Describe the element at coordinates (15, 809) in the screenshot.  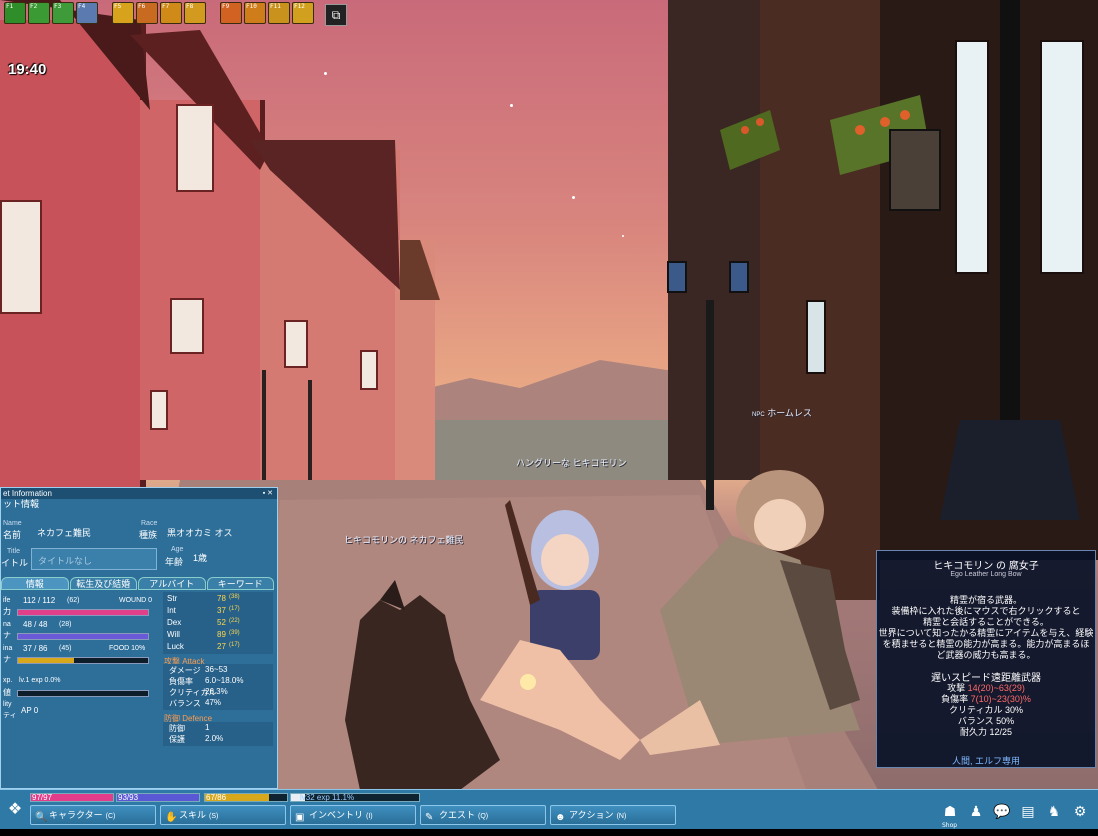
I see `system-menu-icon: ❖` at that location.